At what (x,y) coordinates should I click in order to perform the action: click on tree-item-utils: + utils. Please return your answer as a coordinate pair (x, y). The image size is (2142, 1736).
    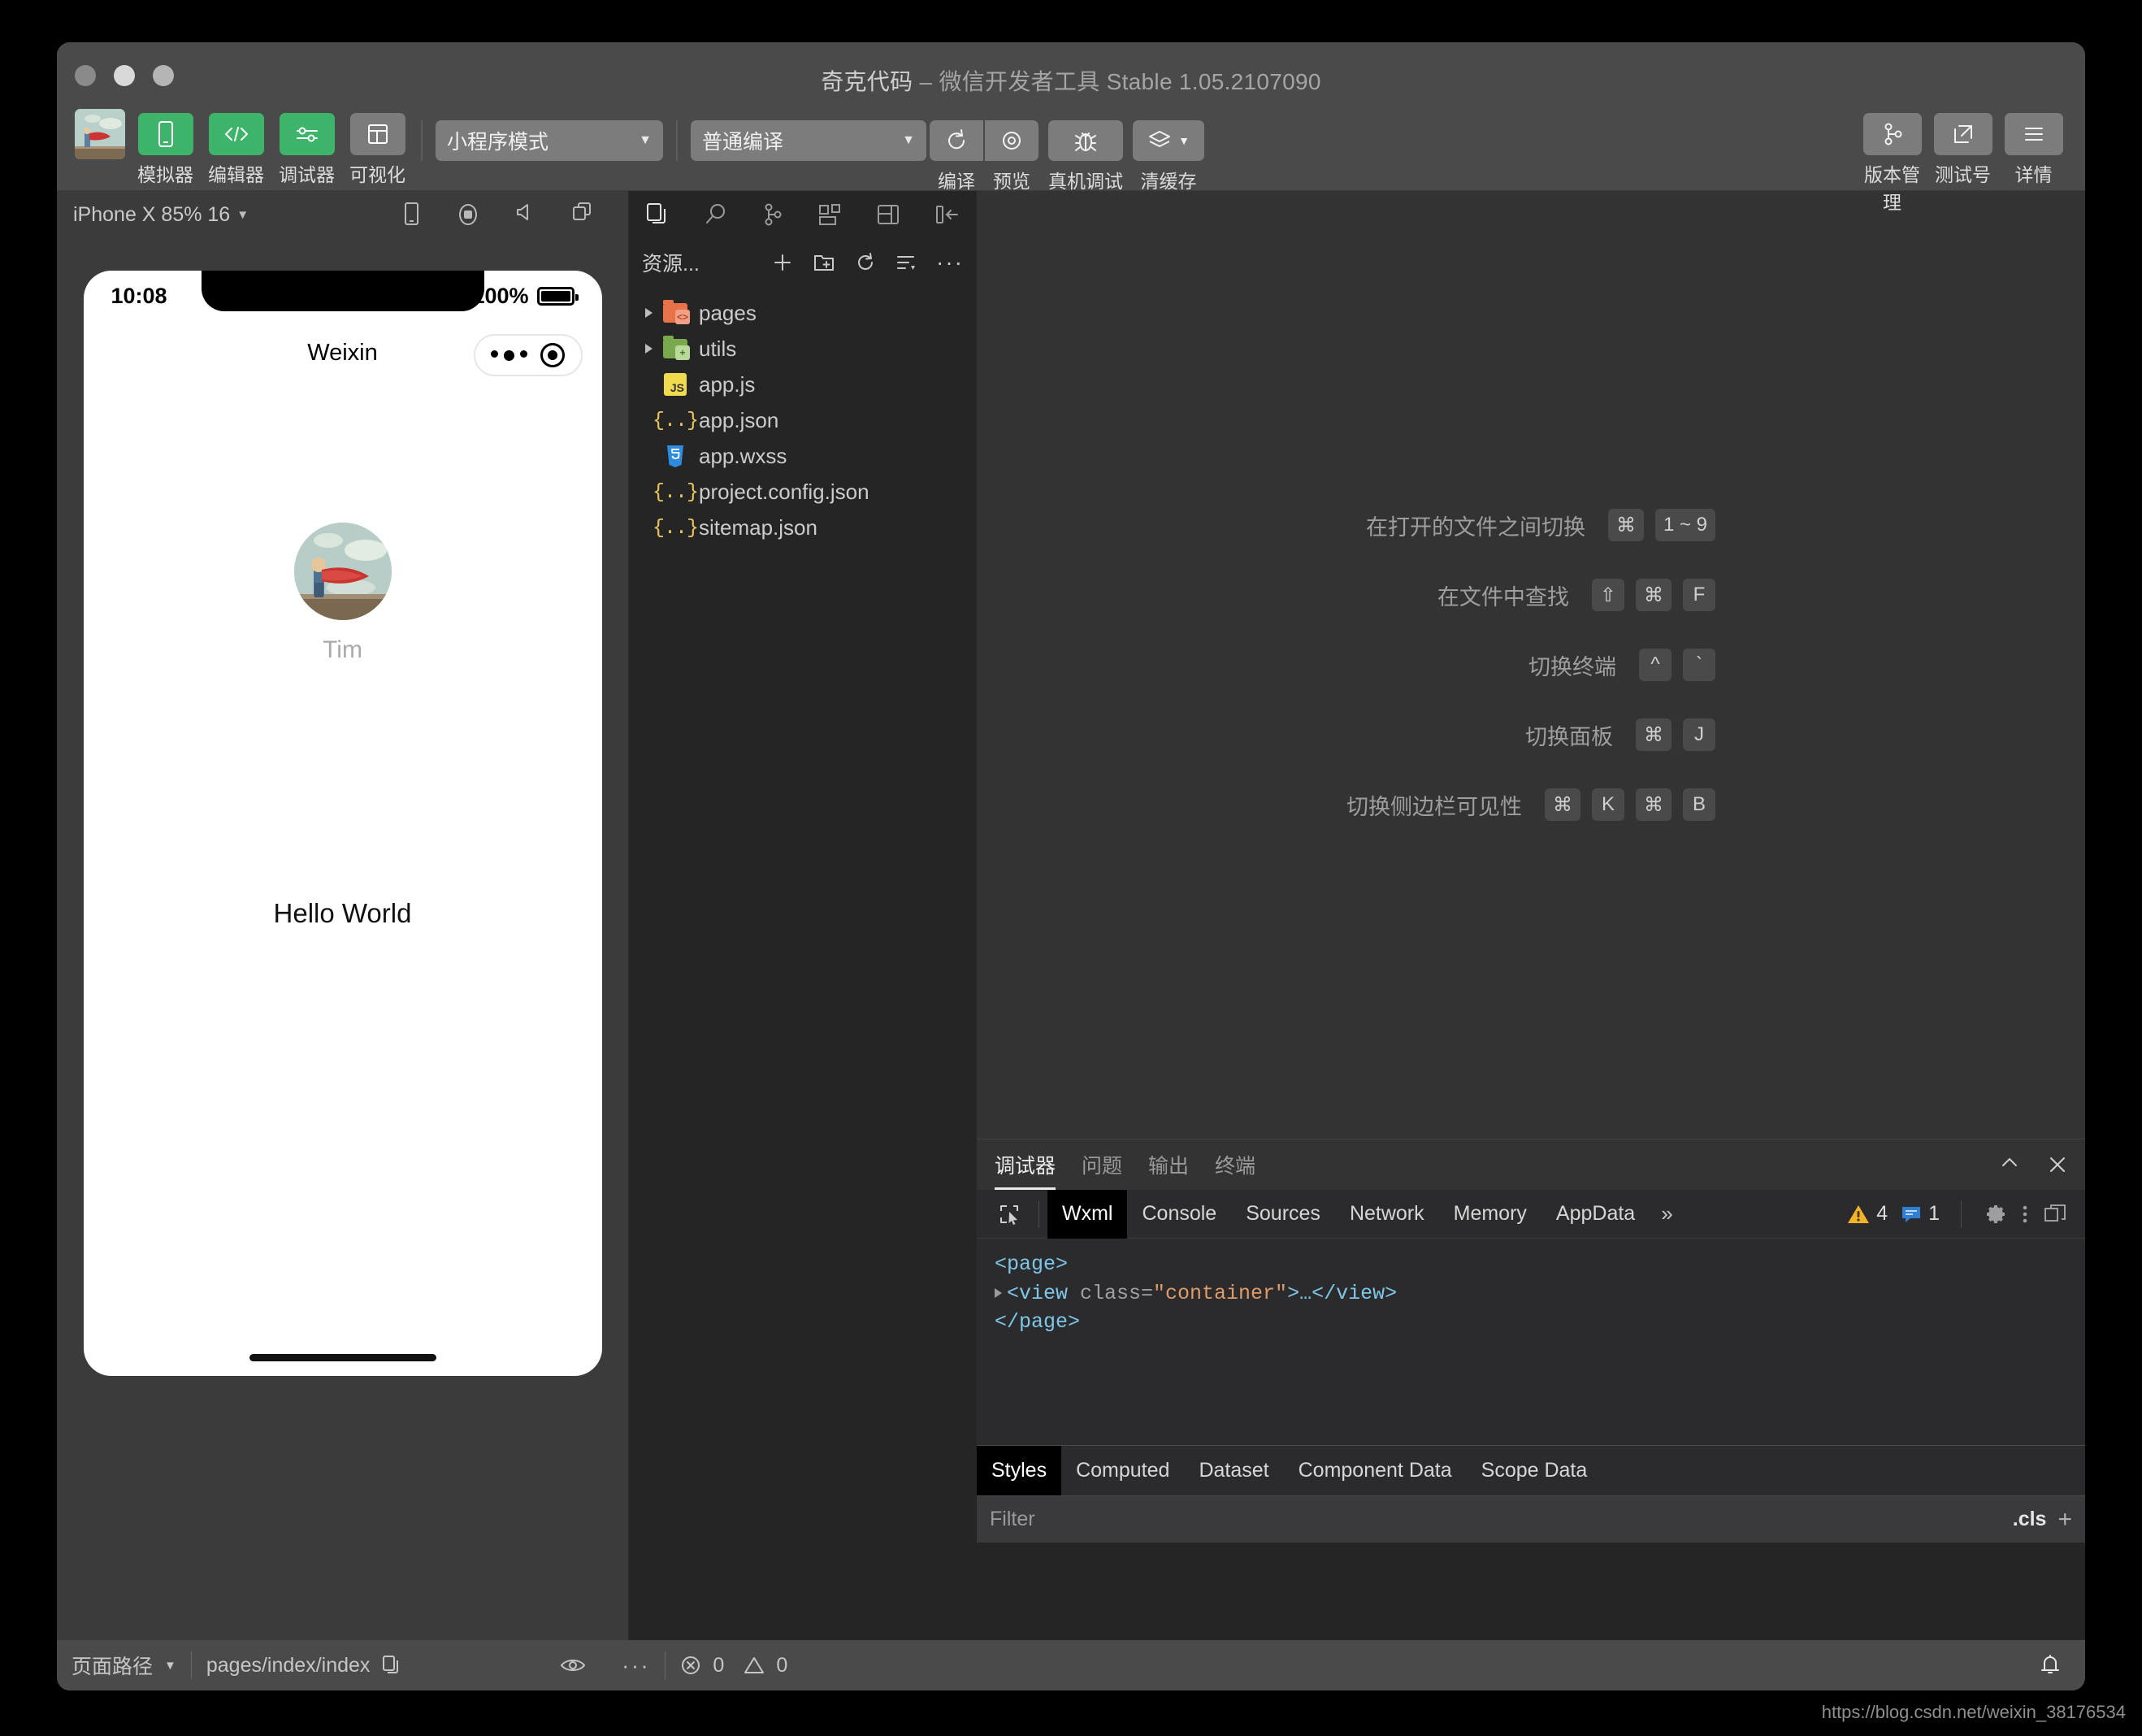
    Looking at the image, I should click on (803, 349).